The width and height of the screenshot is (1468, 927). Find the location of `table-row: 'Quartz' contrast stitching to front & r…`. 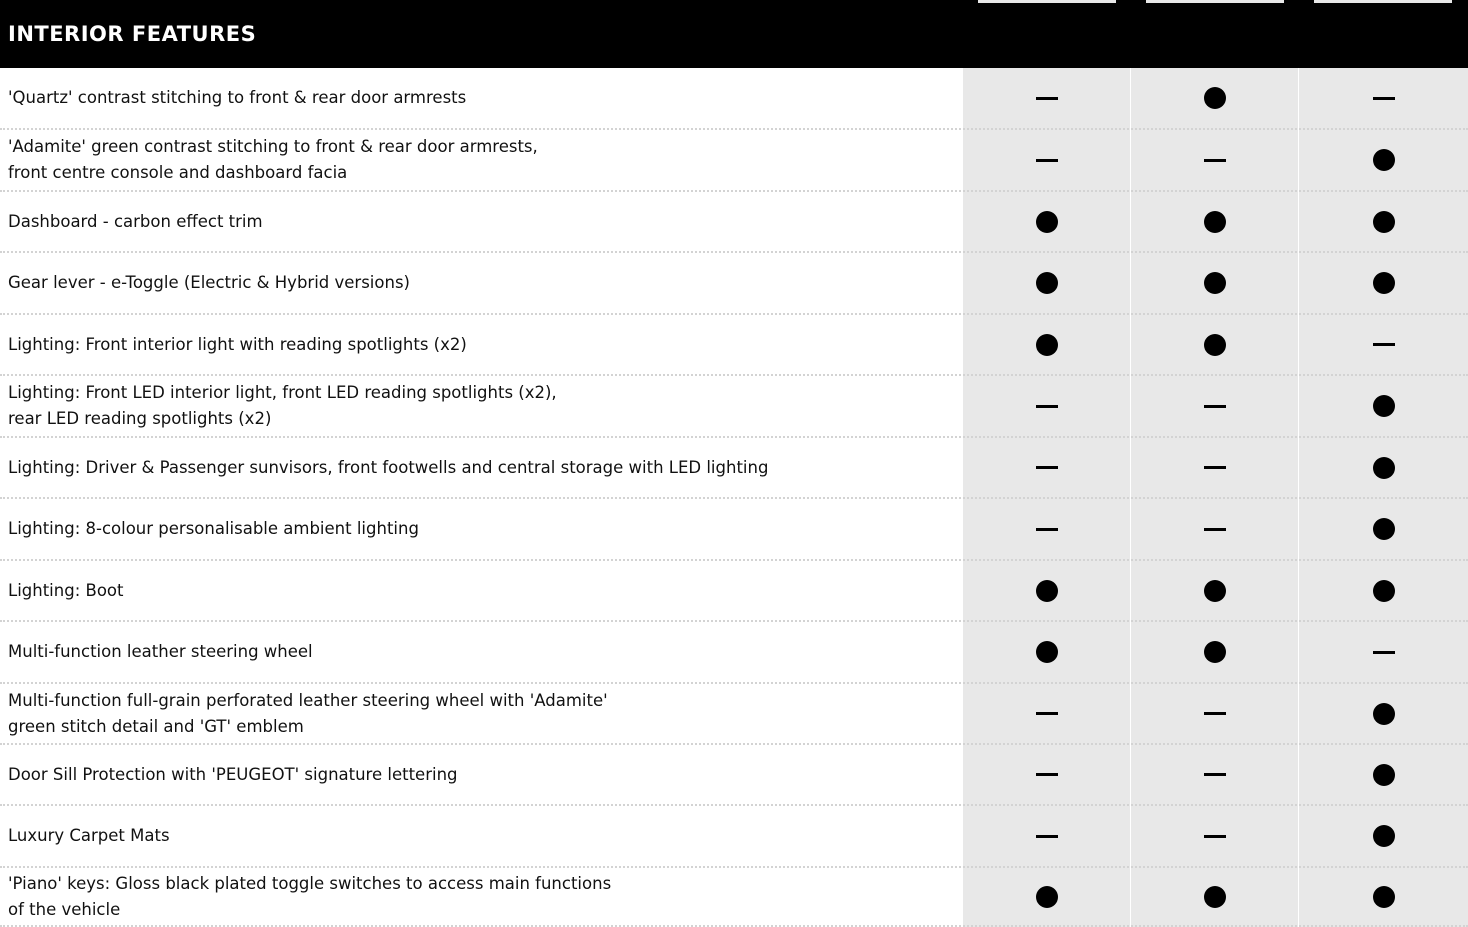

table-row: 'Quartz' contrast stitching to front & r… is located at coordinates (734, 99).